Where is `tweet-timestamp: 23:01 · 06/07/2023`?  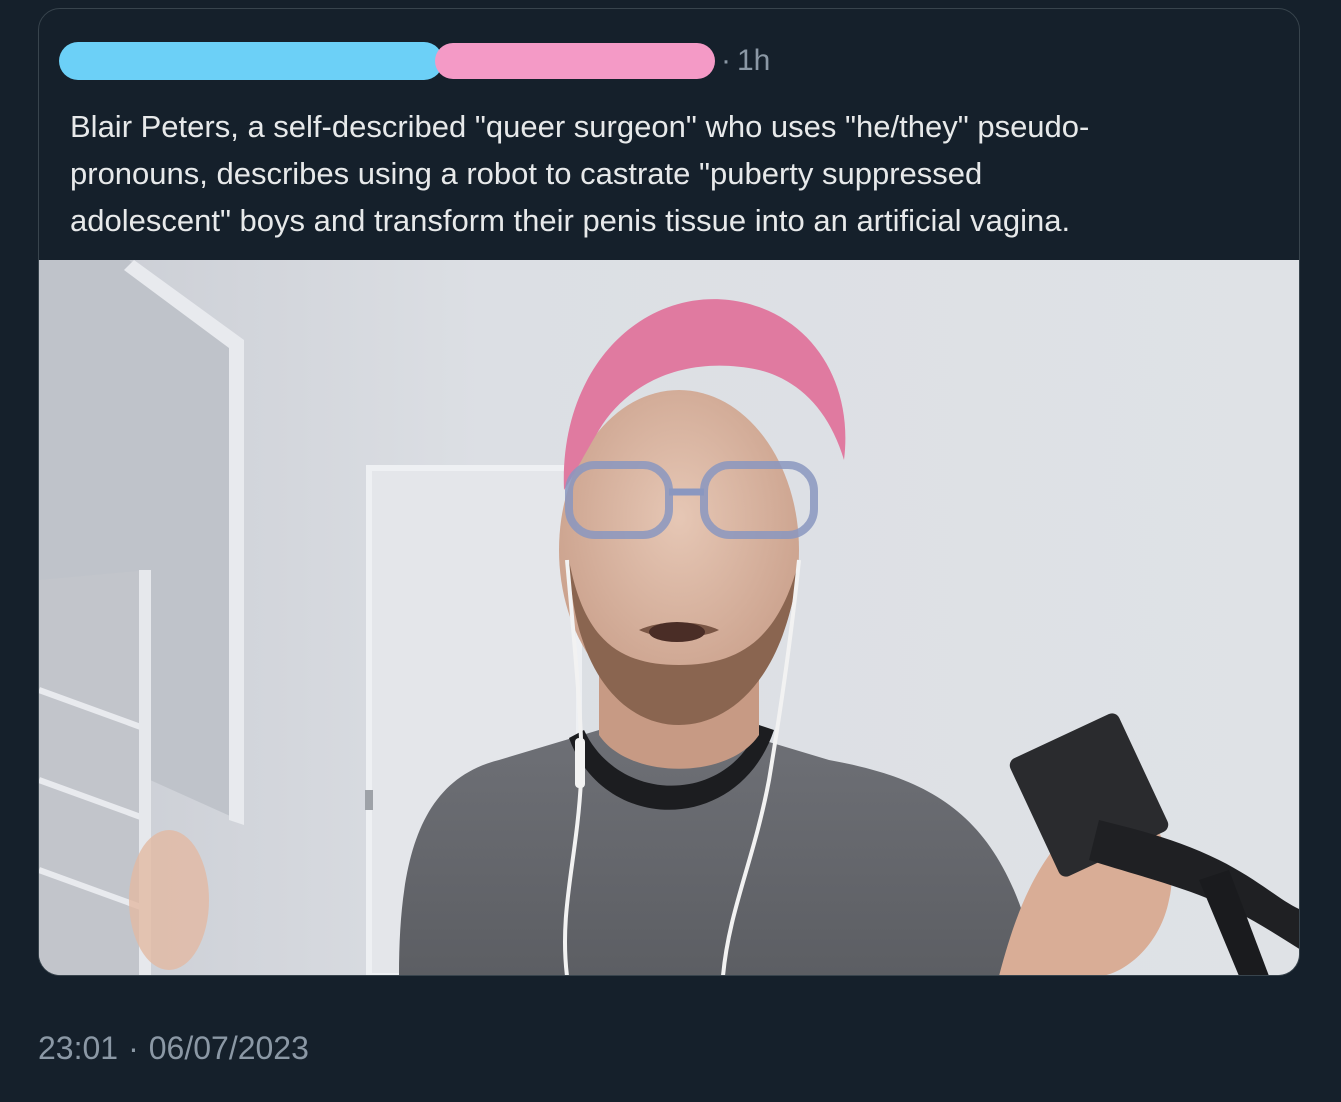 tweet-timestamp: 23:01 · 06/07/2023 is located at coordinates (173, 1048).